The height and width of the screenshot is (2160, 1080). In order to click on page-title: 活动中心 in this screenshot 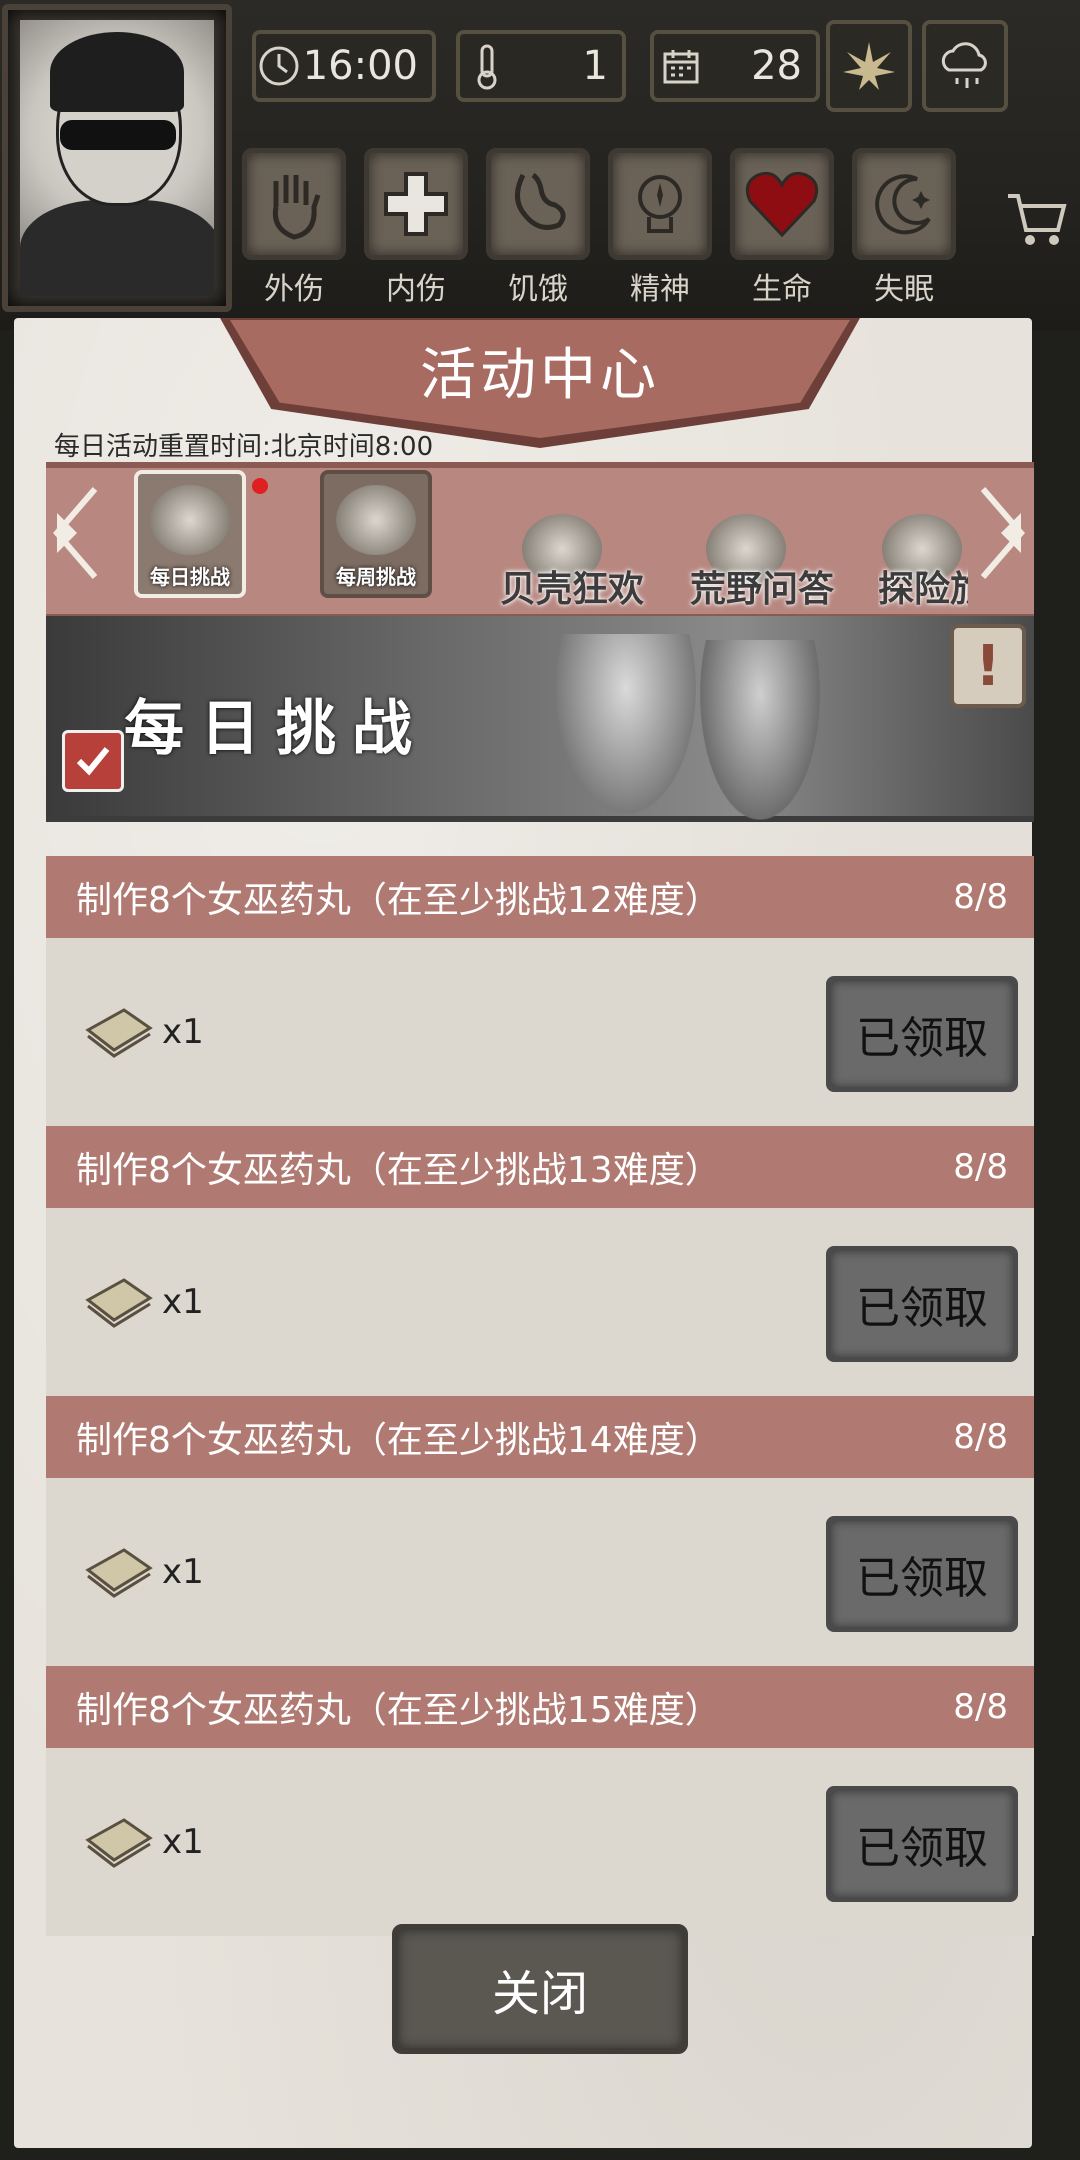, I will do `click(540, 375)`.